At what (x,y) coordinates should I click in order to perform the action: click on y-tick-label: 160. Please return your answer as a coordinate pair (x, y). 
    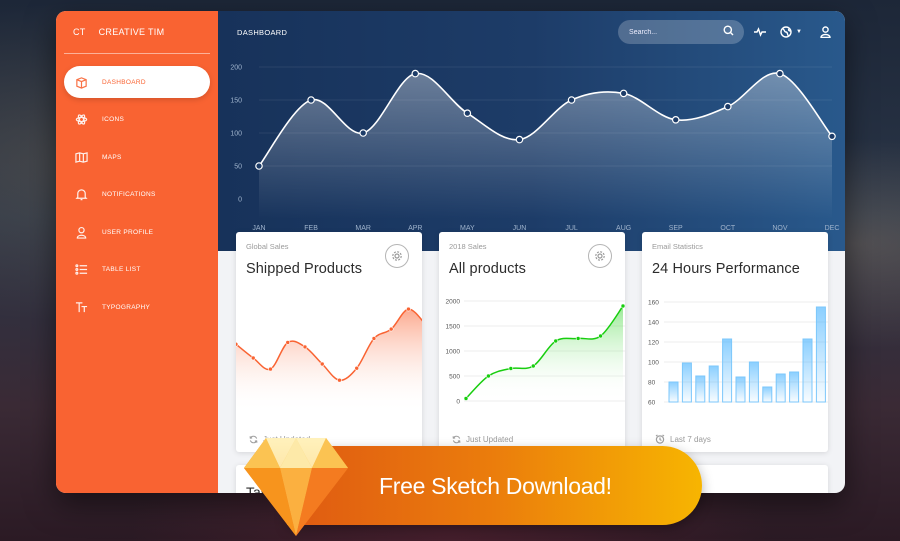
    Looking at the image, I should click on (653, 303).